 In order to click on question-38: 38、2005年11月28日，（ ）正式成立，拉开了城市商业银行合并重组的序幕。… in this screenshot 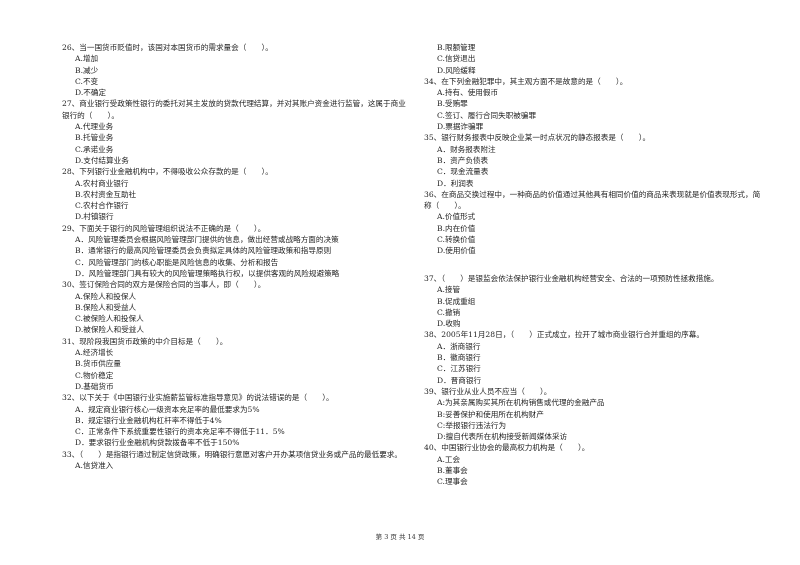, I will do `click(594, 357)`.